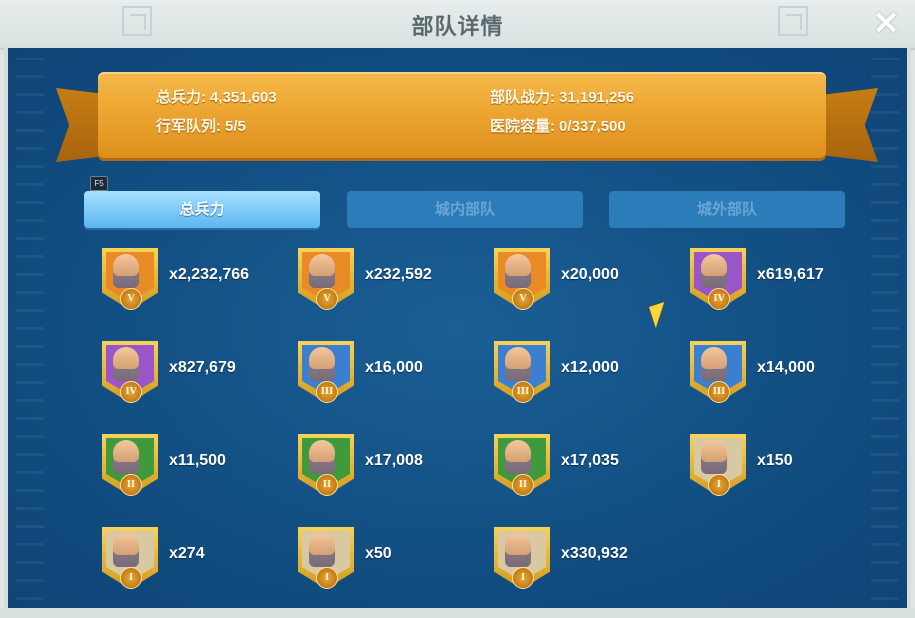 The height and width of the screenshot is (618, 915). I want to click on troop-item: Vx232,592, so click(396, 280).